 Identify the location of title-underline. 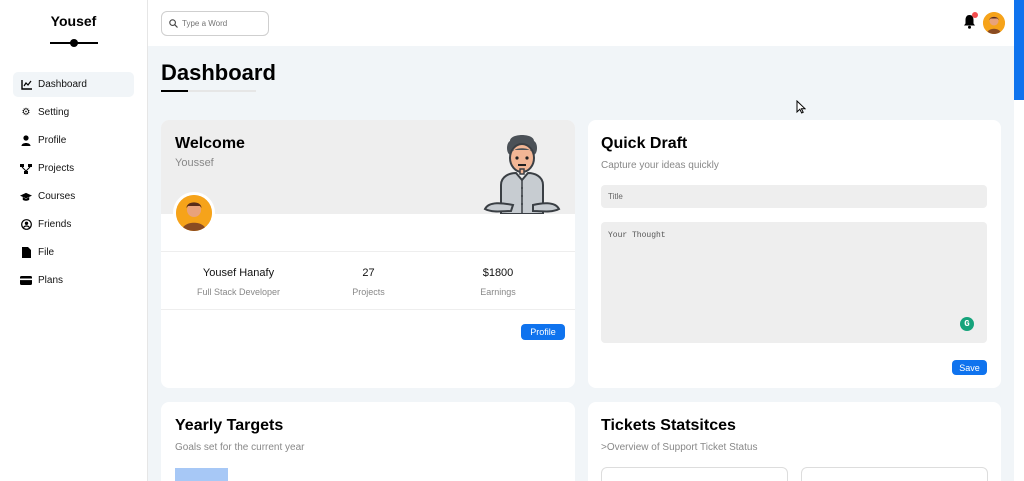
(208, 91).